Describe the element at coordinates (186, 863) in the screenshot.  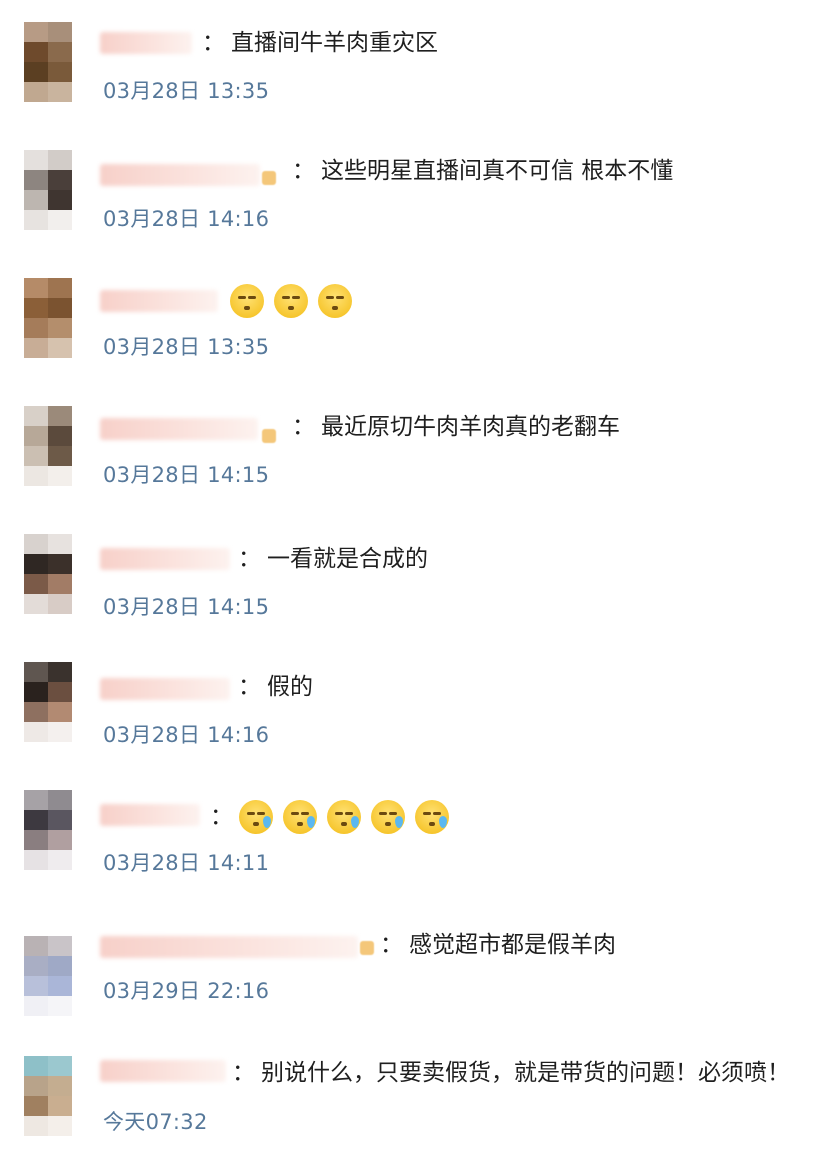
I see `timestamp: 03月28日 14:11` at that location.